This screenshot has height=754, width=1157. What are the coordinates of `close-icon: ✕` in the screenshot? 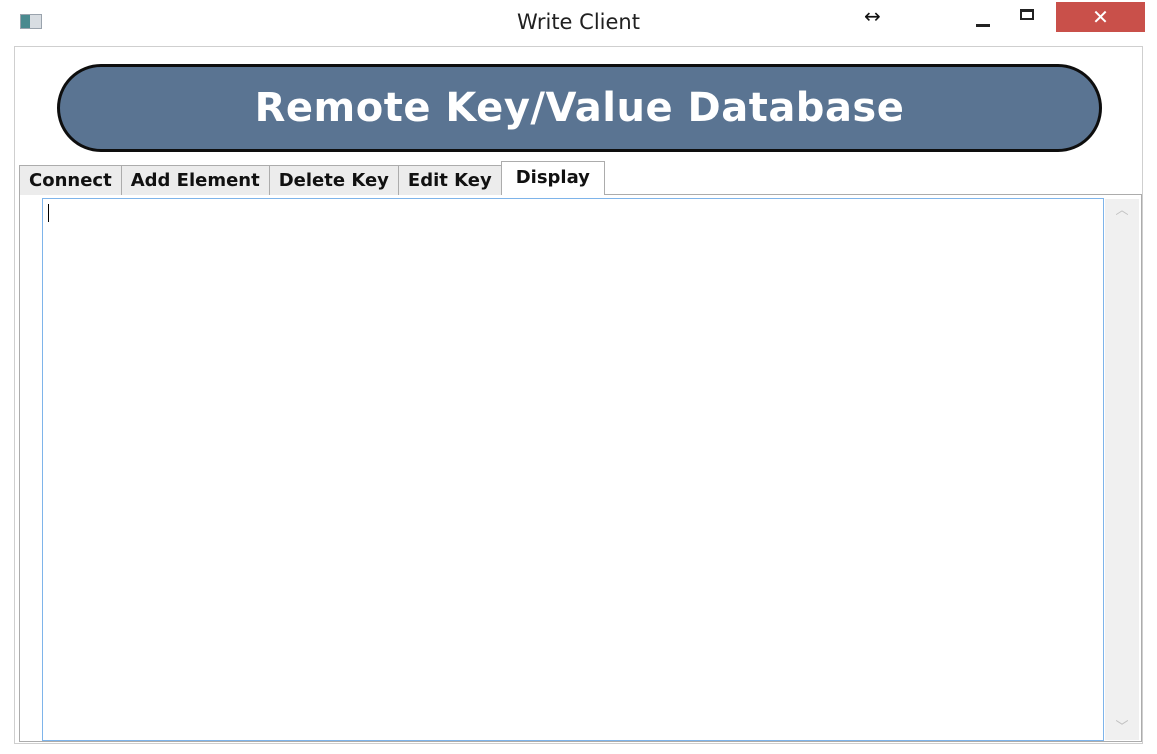 It's located at (1100, 17).